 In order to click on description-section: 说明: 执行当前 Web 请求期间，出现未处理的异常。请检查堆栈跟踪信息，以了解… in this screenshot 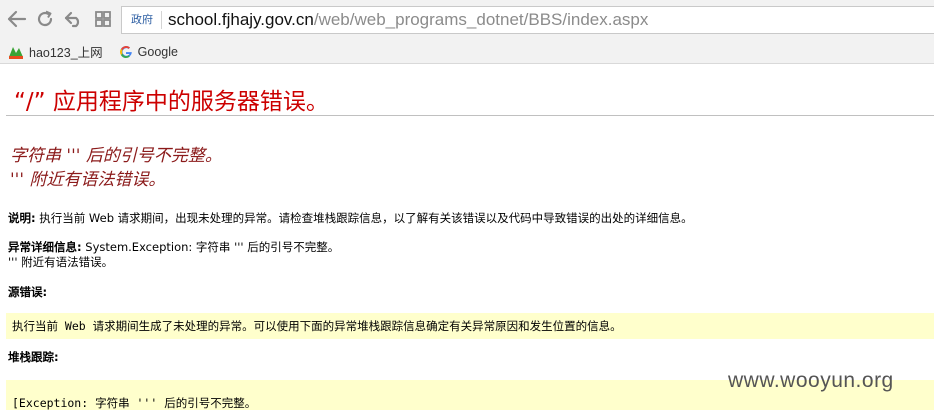, I will do `click(350, 218)`.